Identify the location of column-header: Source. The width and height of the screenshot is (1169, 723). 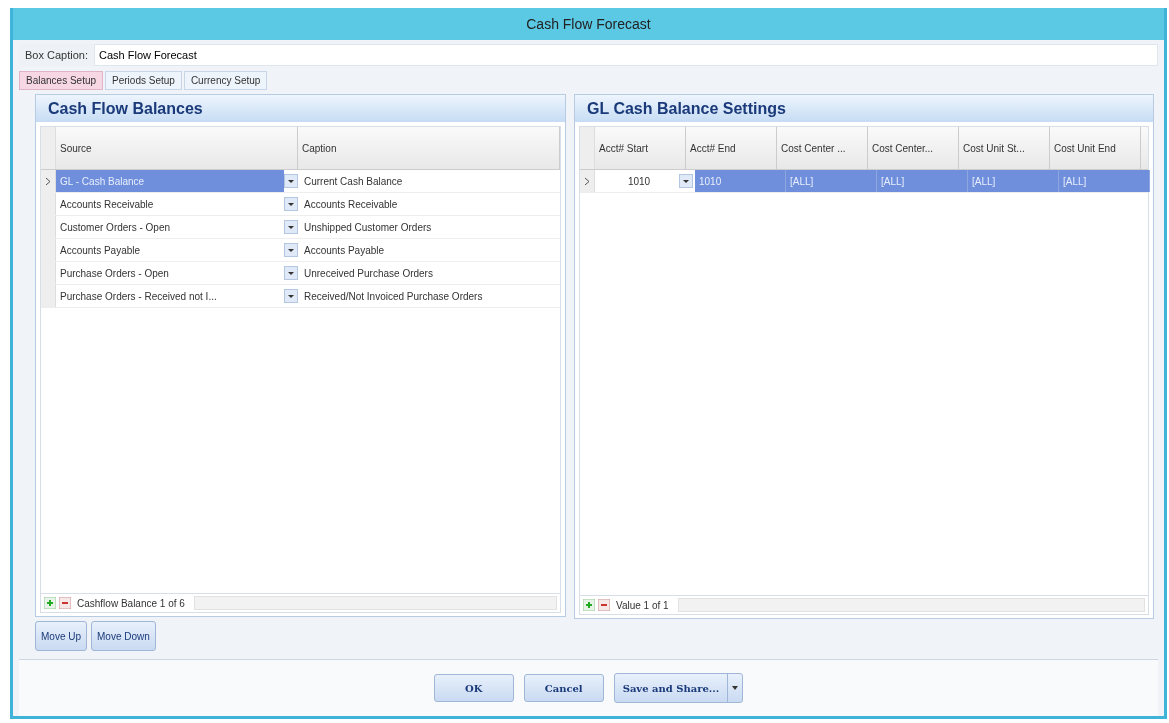
(177, 148).